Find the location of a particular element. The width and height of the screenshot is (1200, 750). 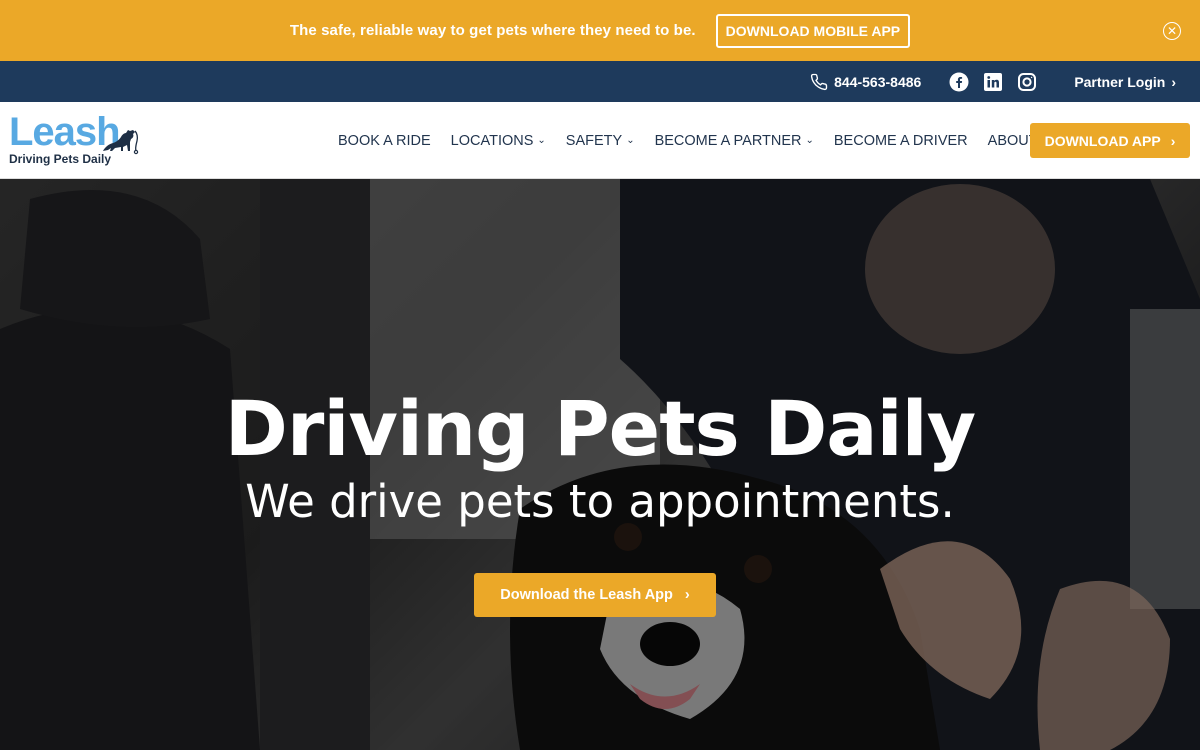

nav-label: BOOK A RIDE is located at coordinates (384, 140).